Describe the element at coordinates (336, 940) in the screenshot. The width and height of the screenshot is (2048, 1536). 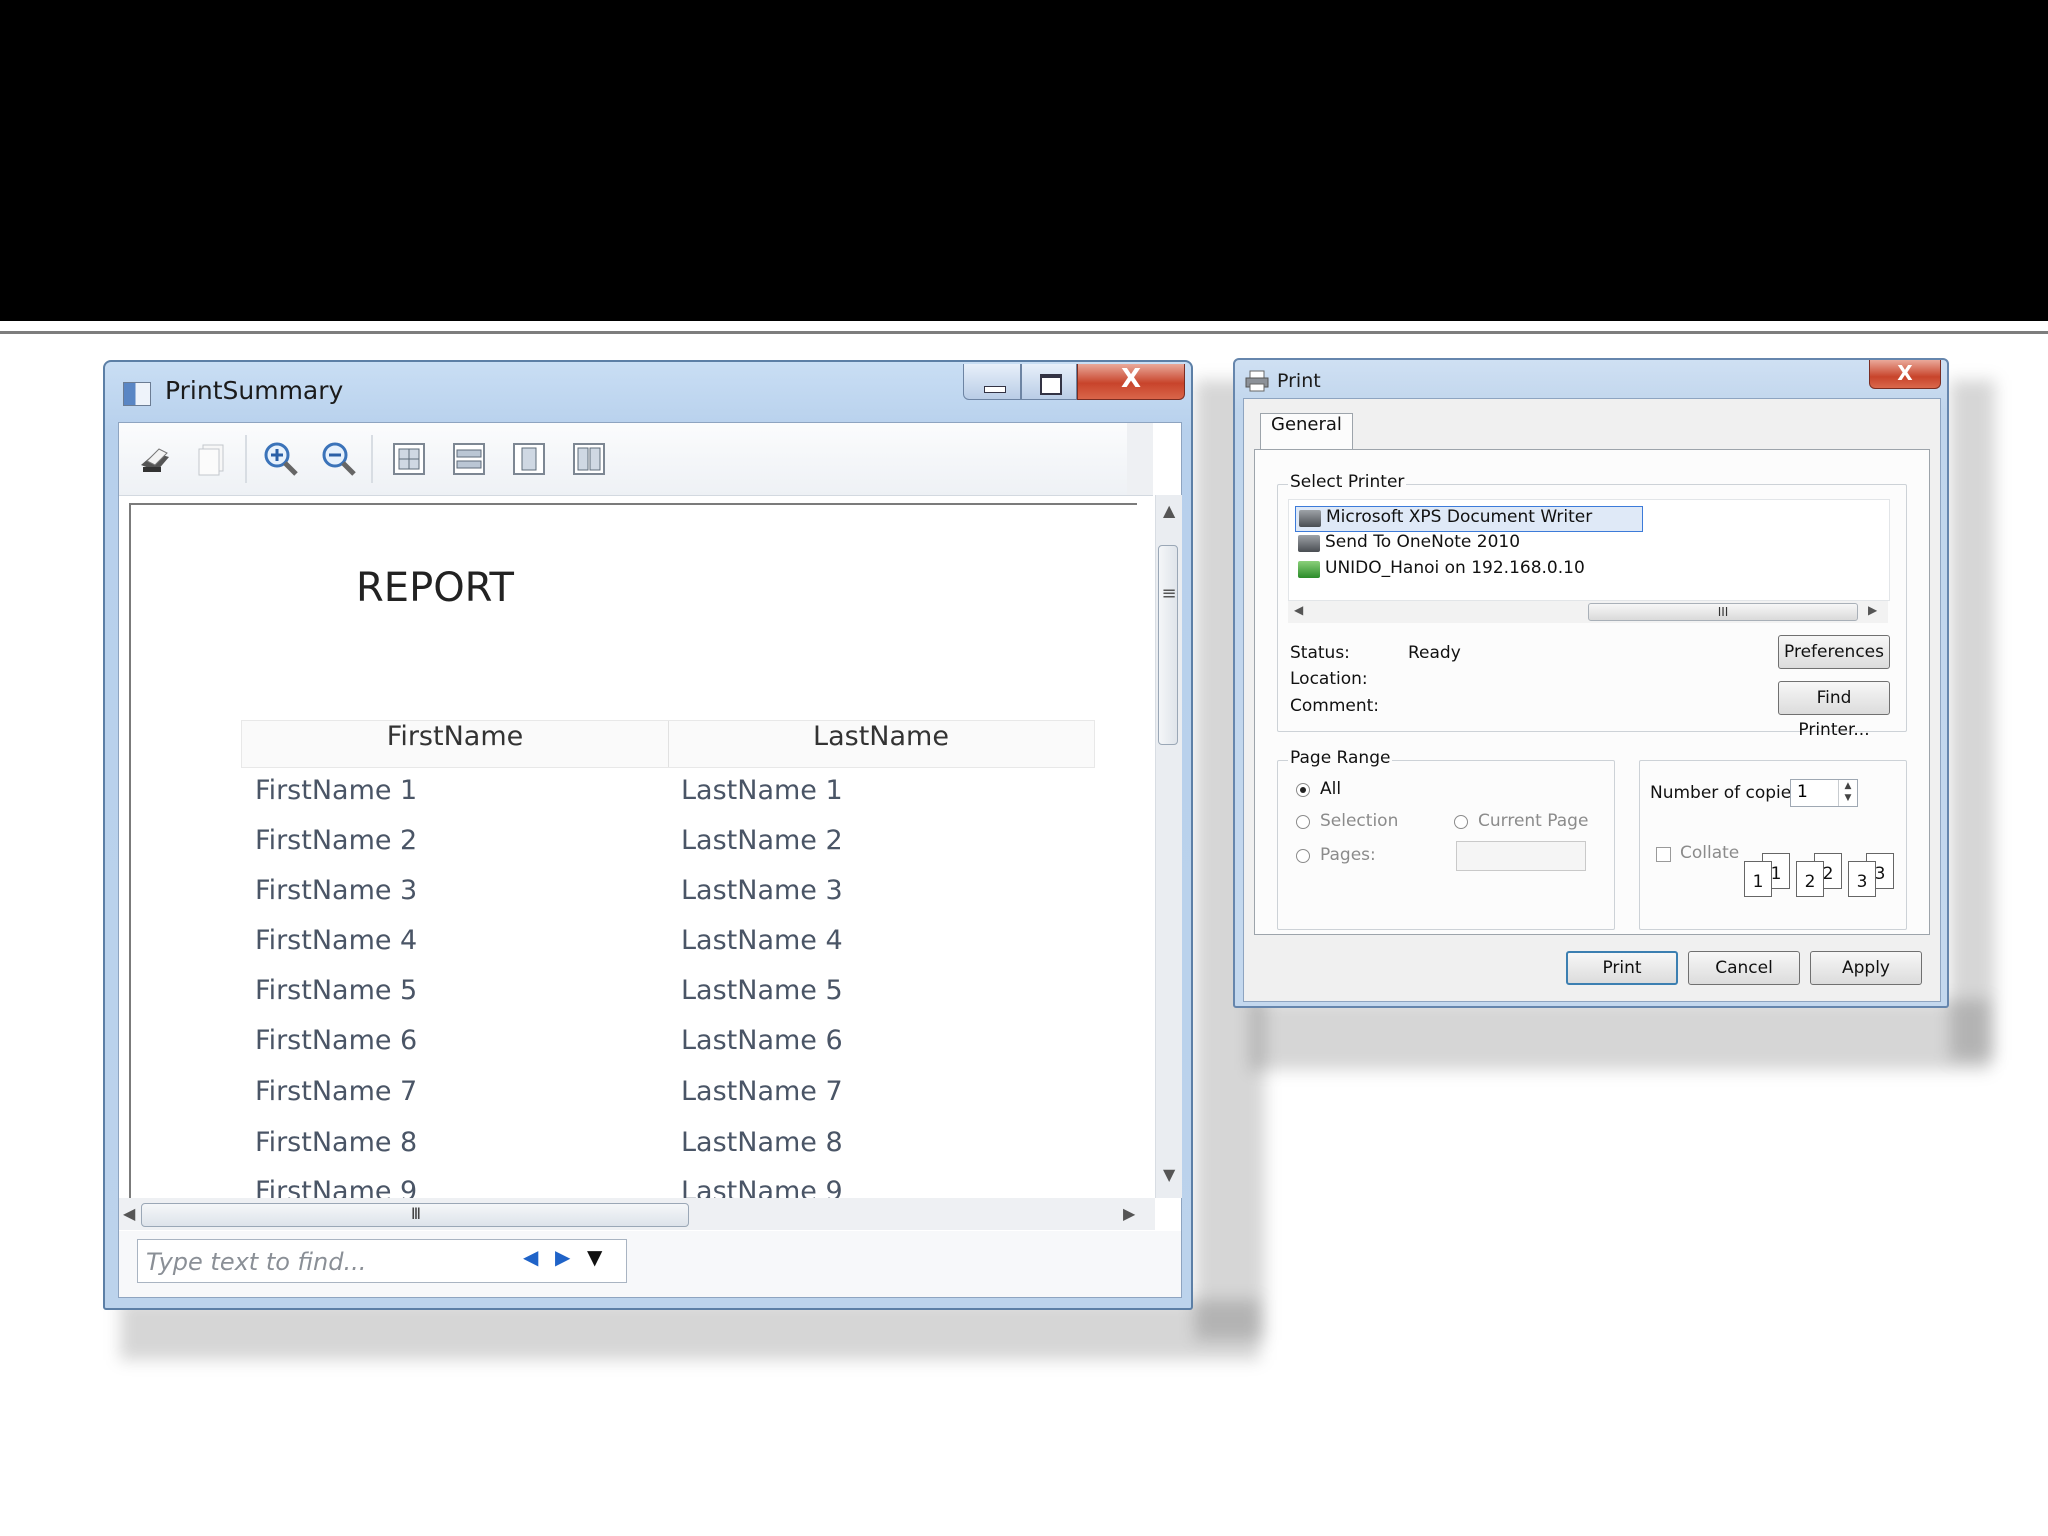
I see `cell-firstname: FirstName 4` at that location.